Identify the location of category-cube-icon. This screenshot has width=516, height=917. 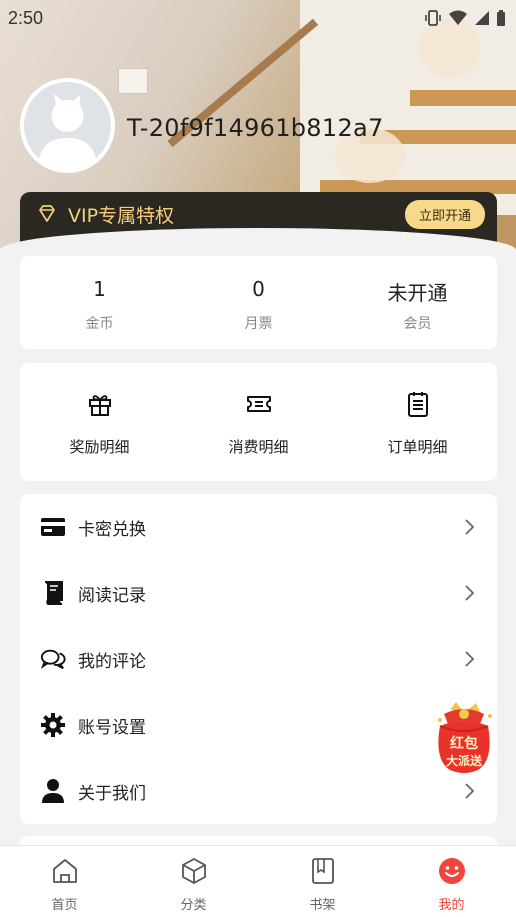
(193, 871).